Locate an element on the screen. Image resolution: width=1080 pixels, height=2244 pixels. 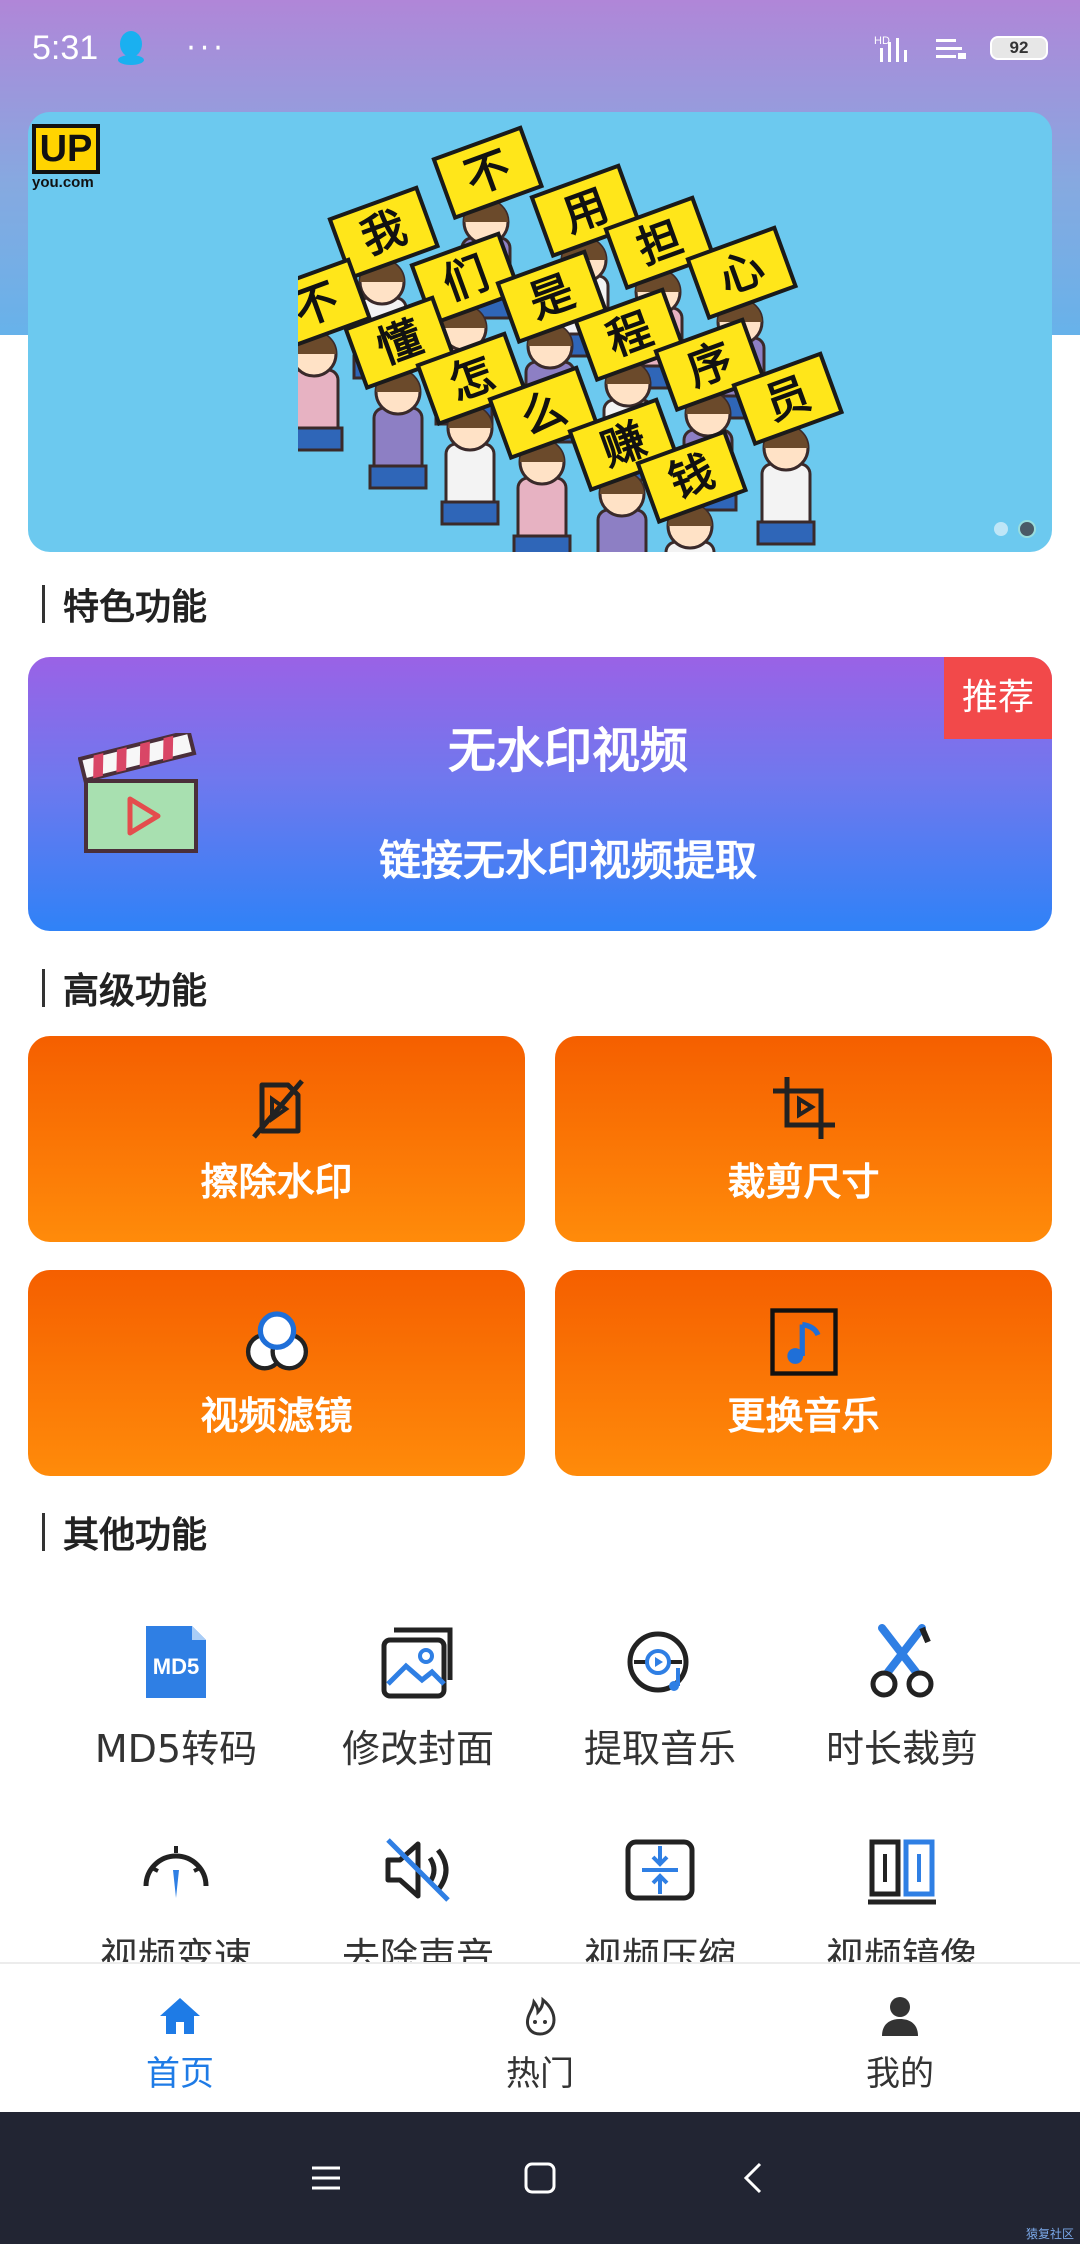
featured-subtitle: 链接无水印视频提取 is located at coordinates (567, 860).